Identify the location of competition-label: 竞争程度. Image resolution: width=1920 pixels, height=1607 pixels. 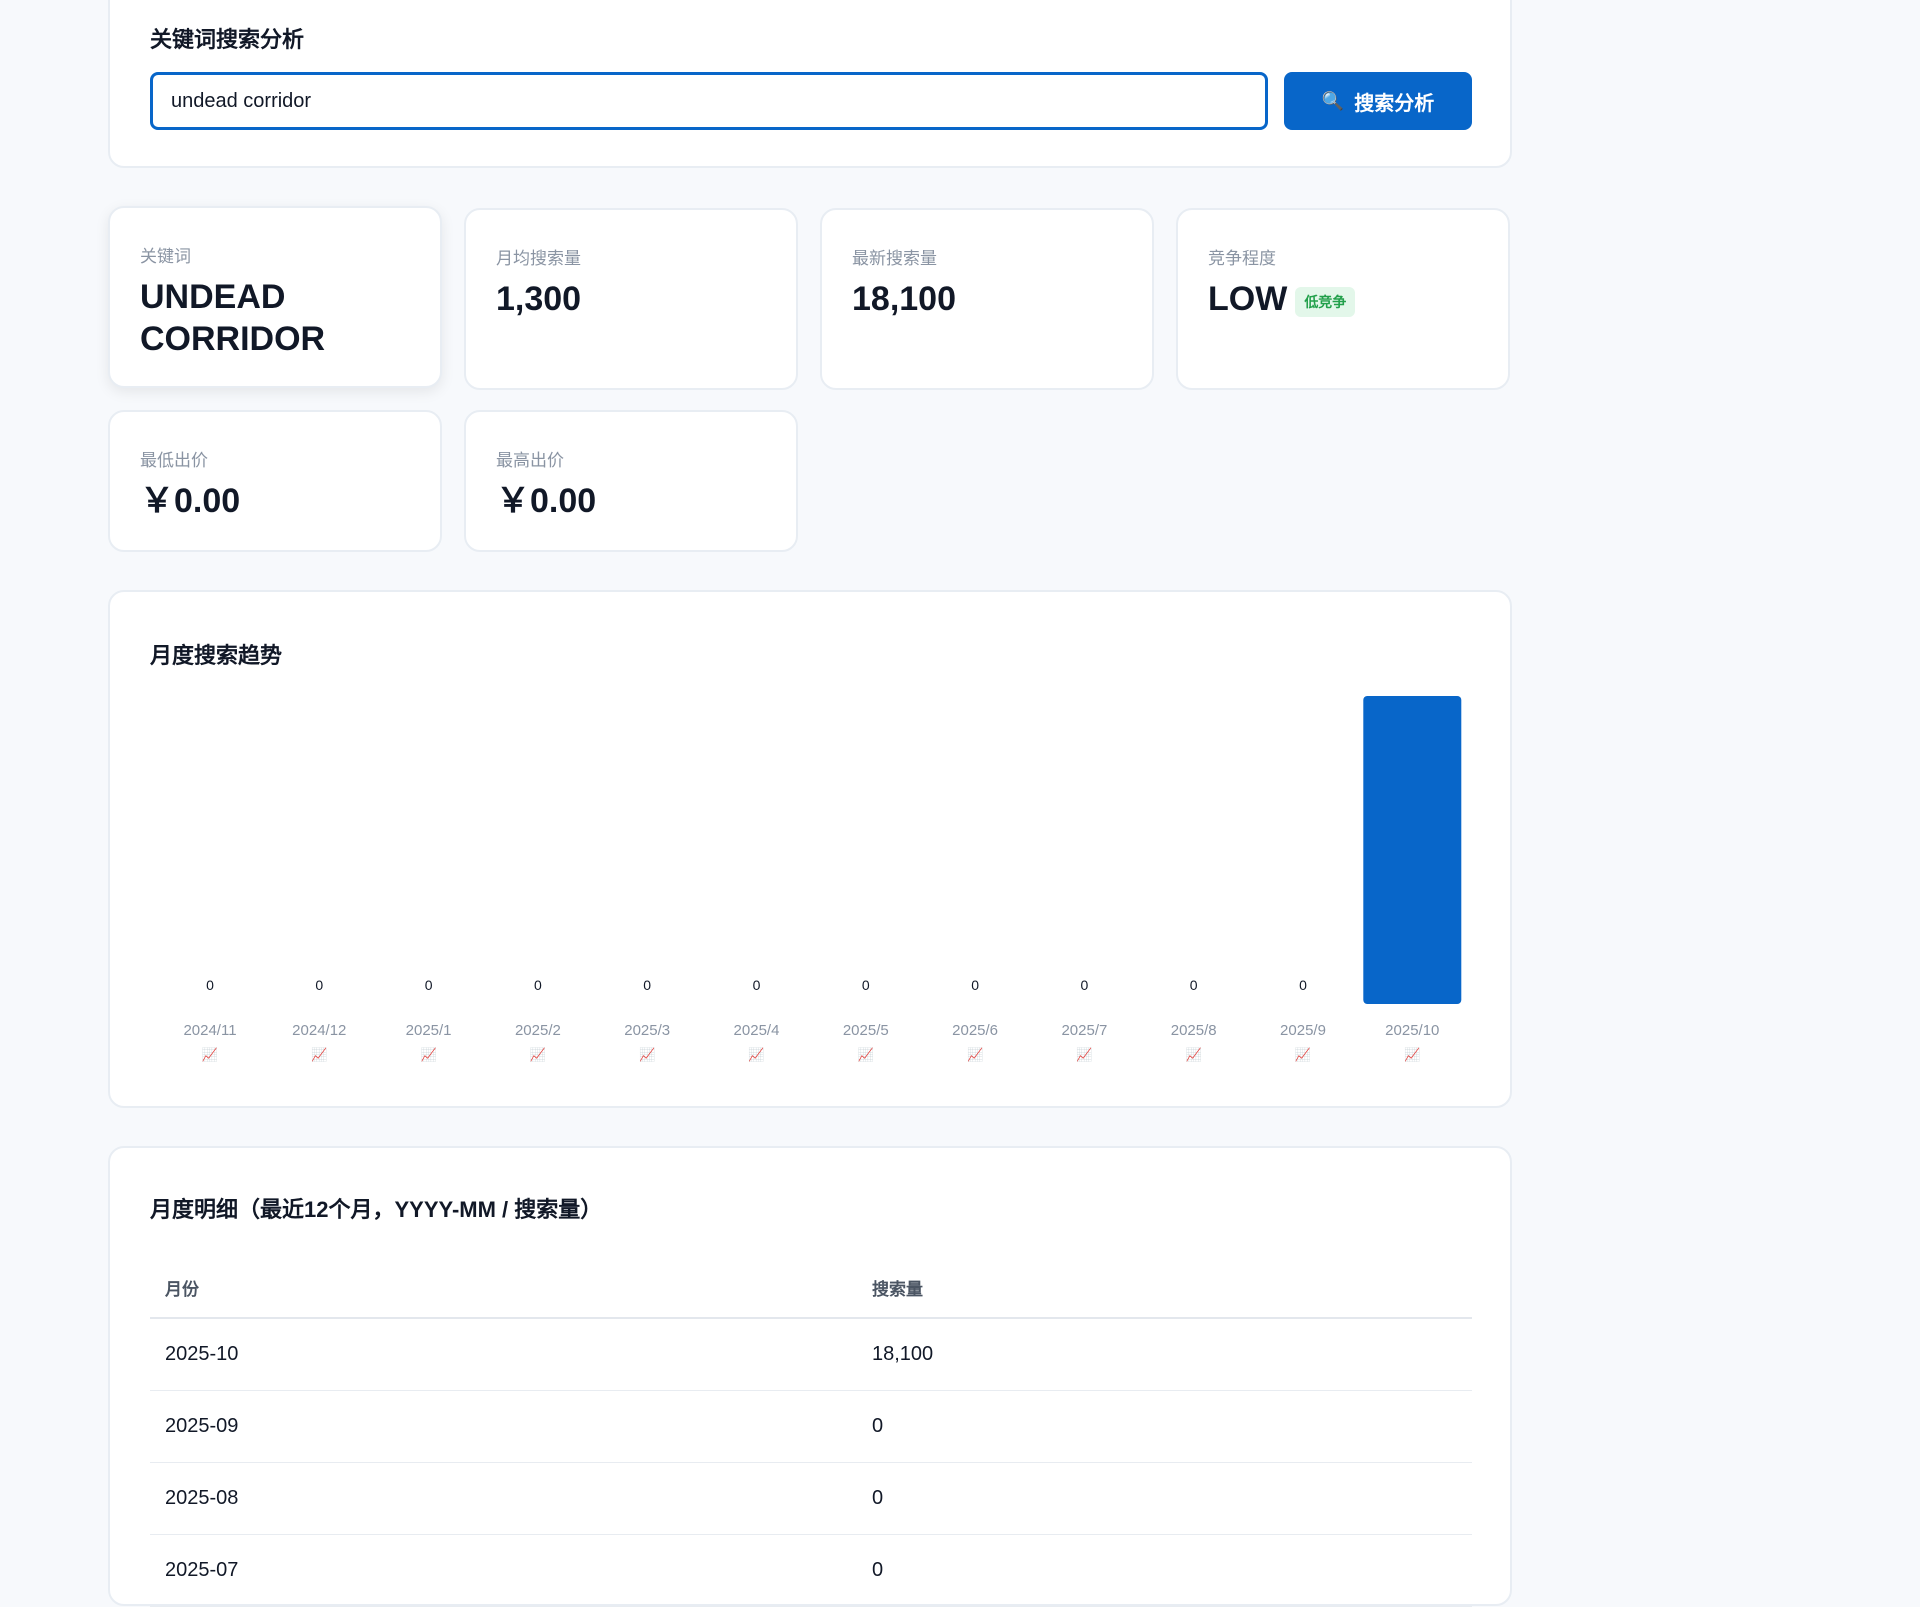
(1242, 258).